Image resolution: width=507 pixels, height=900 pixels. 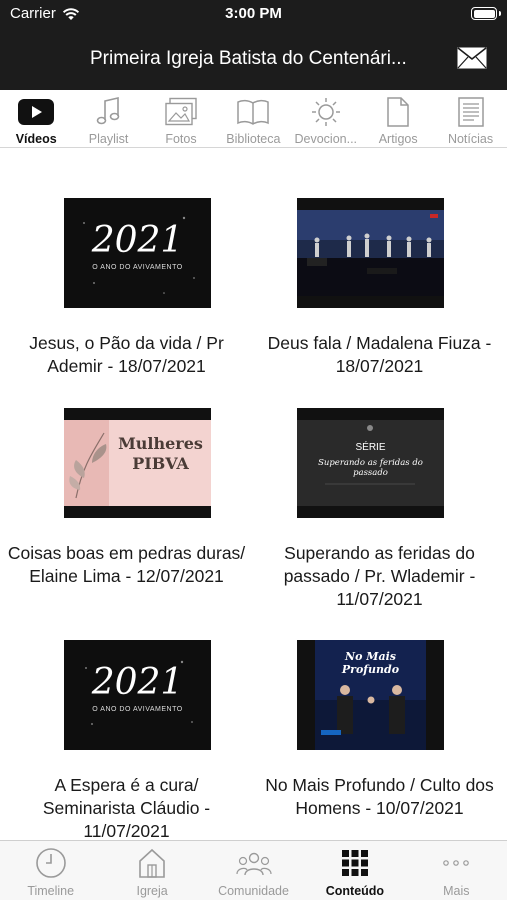 What do you see at coordinates (370, 253) in the screenshot?
I see `video-thumbnail` at bounding box center [370, 253].